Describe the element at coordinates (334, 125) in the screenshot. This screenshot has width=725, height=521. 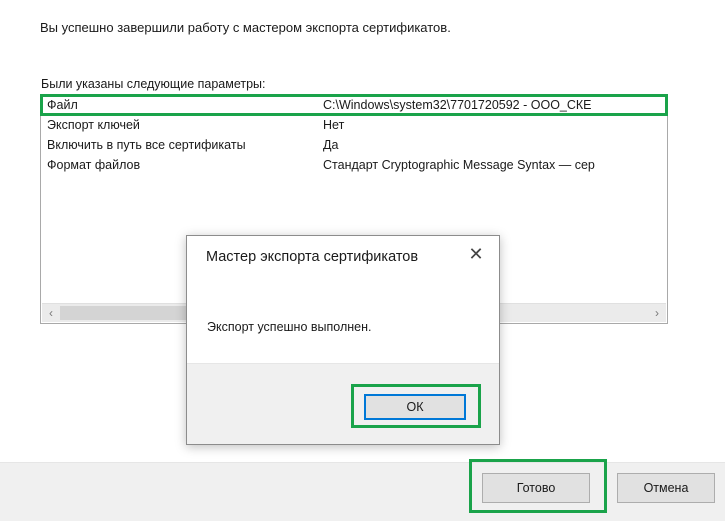
I see `param-value: Нет` at that location.